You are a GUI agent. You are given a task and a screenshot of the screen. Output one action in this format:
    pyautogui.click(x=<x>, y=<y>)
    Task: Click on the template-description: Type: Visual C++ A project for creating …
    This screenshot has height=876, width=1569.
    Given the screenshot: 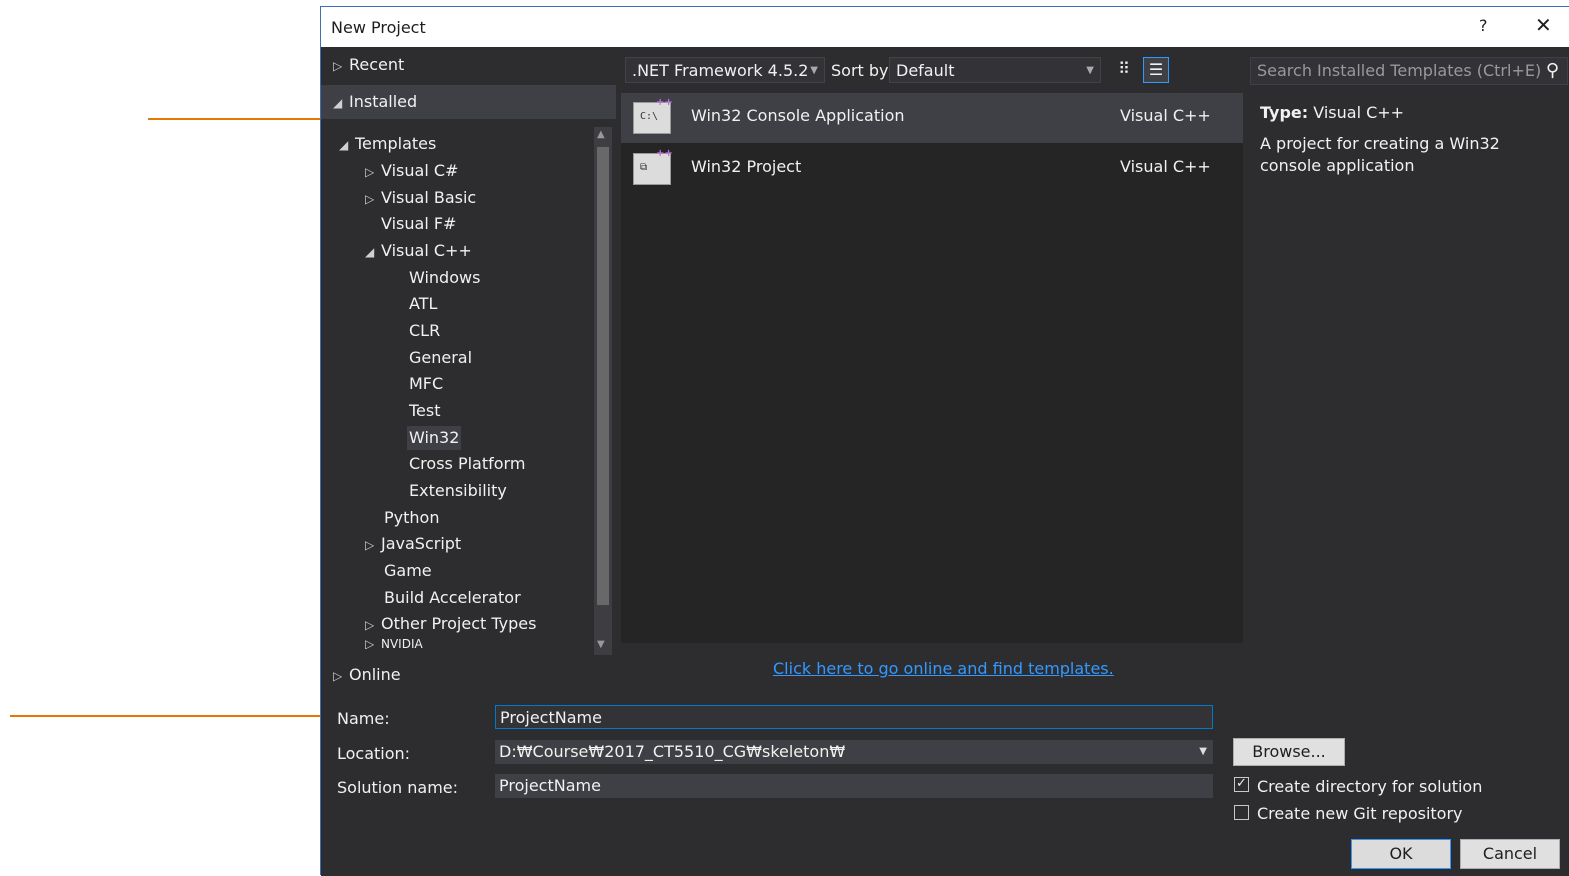 What is the action you would take?
    pyautogui.click(x=1410, y=139)
    